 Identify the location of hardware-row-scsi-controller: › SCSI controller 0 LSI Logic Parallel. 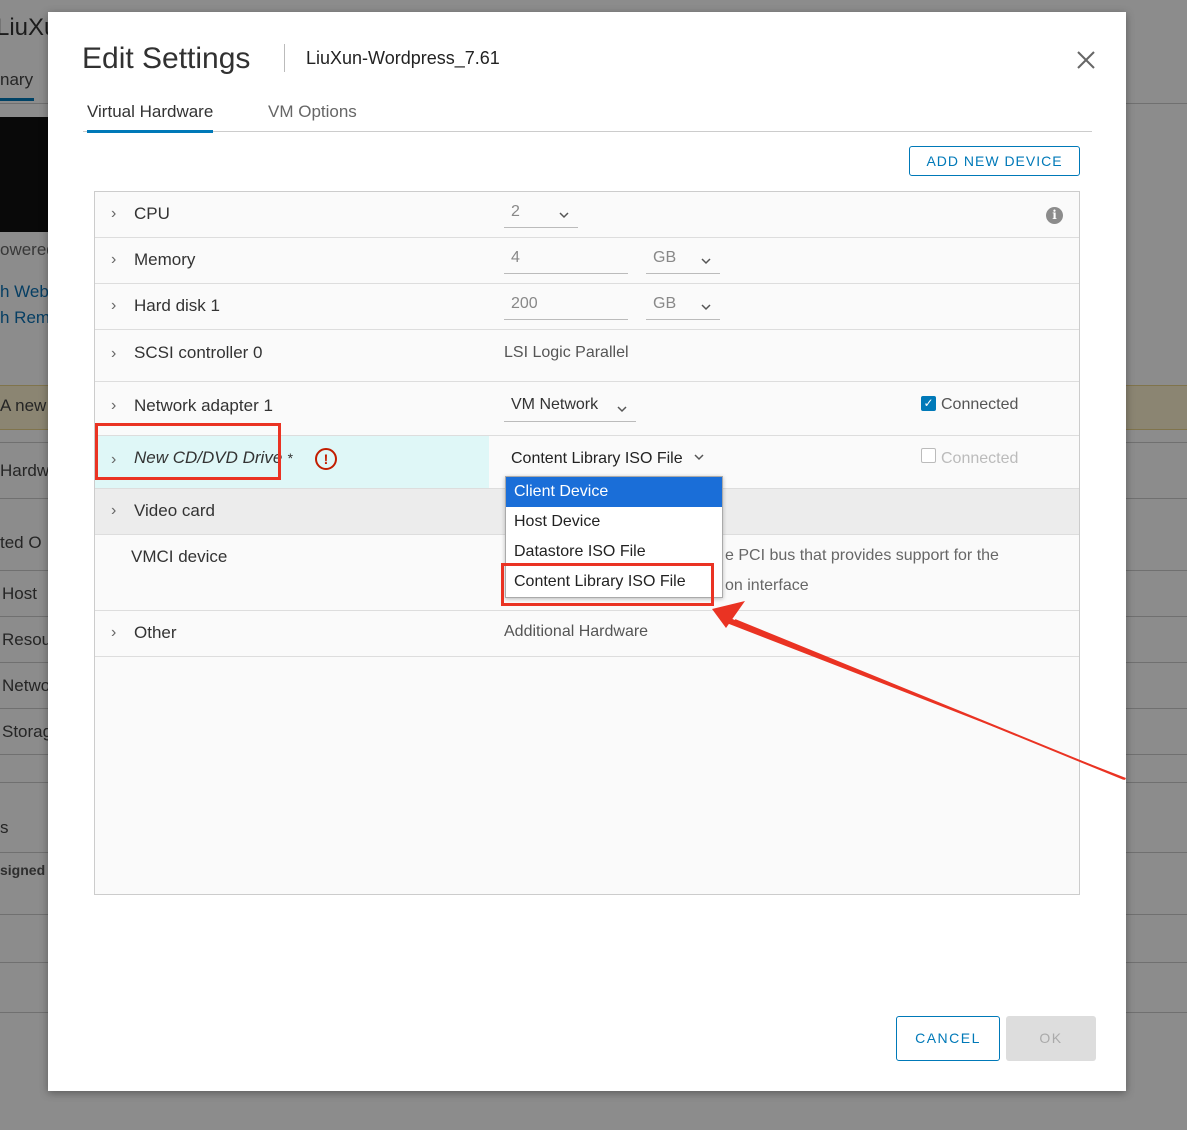
(587, 356).